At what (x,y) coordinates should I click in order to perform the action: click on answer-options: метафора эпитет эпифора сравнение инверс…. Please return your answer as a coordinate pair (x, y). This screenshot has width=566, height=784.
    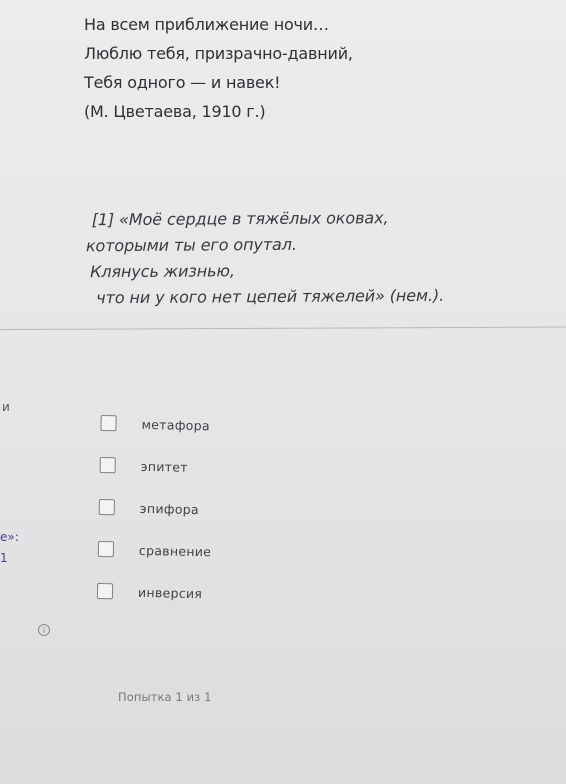
    Looking at the image, I should click on (155, 508).